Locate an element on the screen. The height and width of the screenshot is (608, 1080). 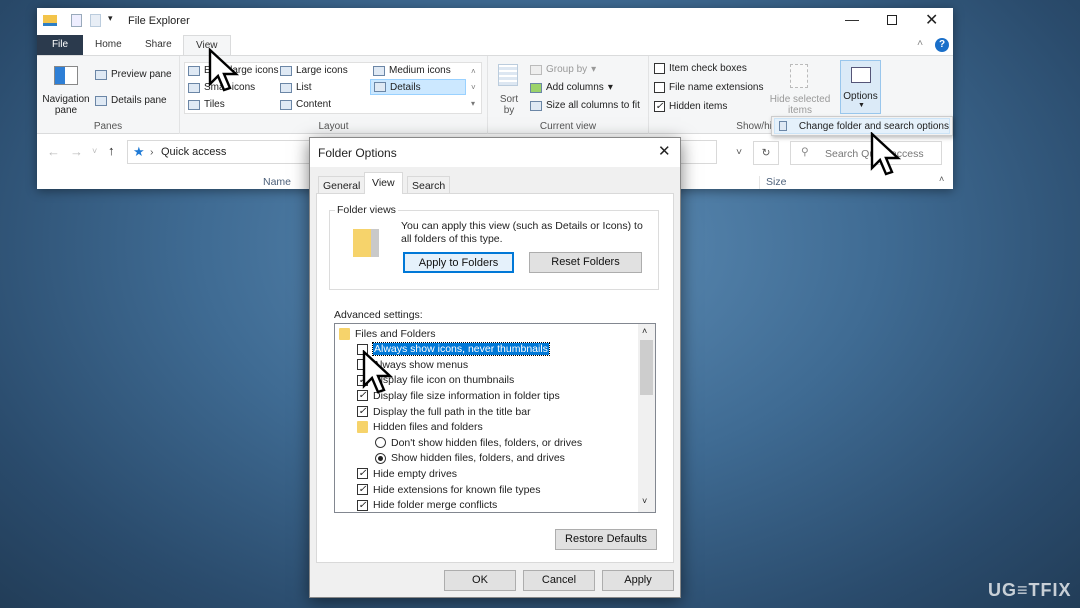
size-columns-button: Size all columns to fit is located at coordinates (585, 105).